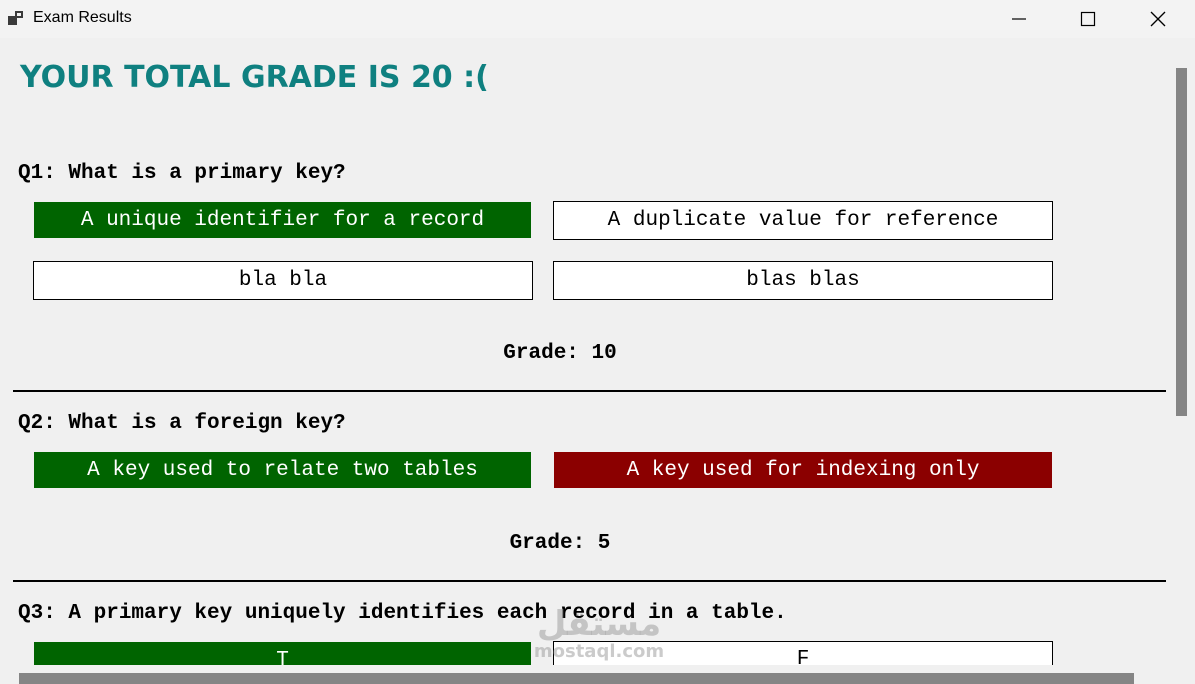 The image size is (1195, 684). Describe the element at coordinates (560, 543) in the screenshot. I see `q2-grade: Grade: 5` at that location.